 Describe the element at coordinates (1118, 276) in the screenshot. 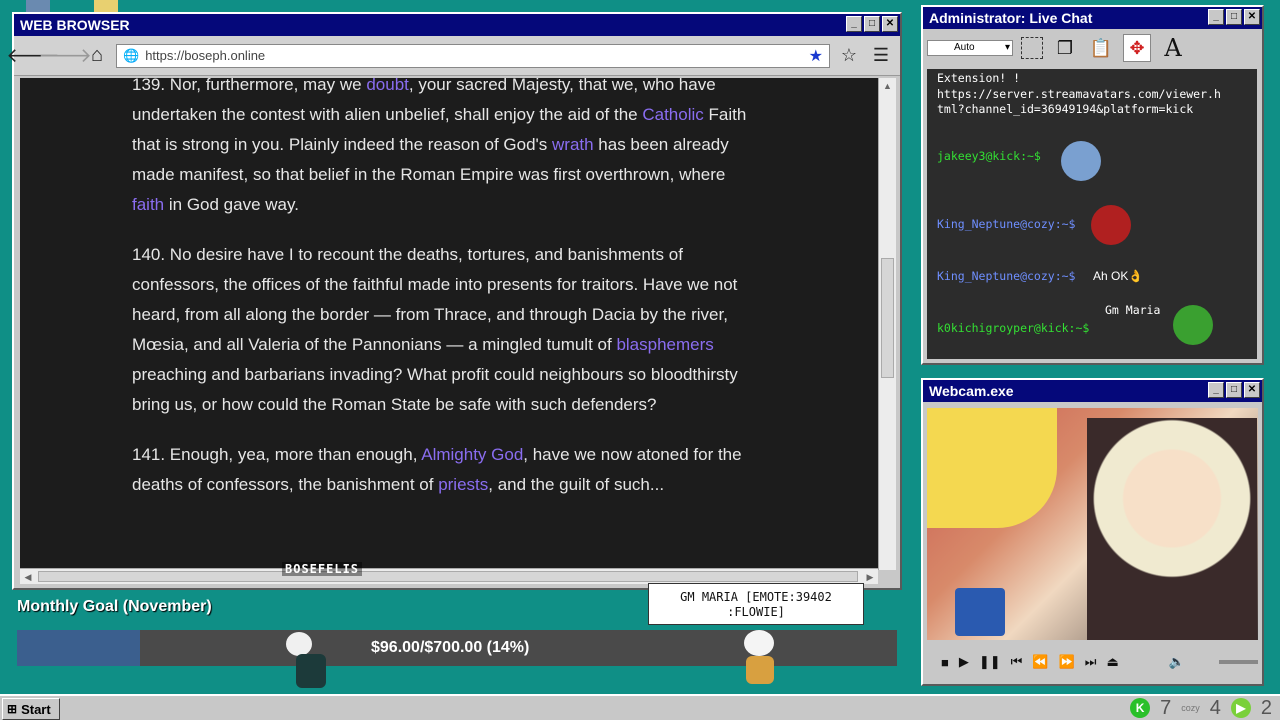

I see `chat-text: Ah OK👌` at that location.